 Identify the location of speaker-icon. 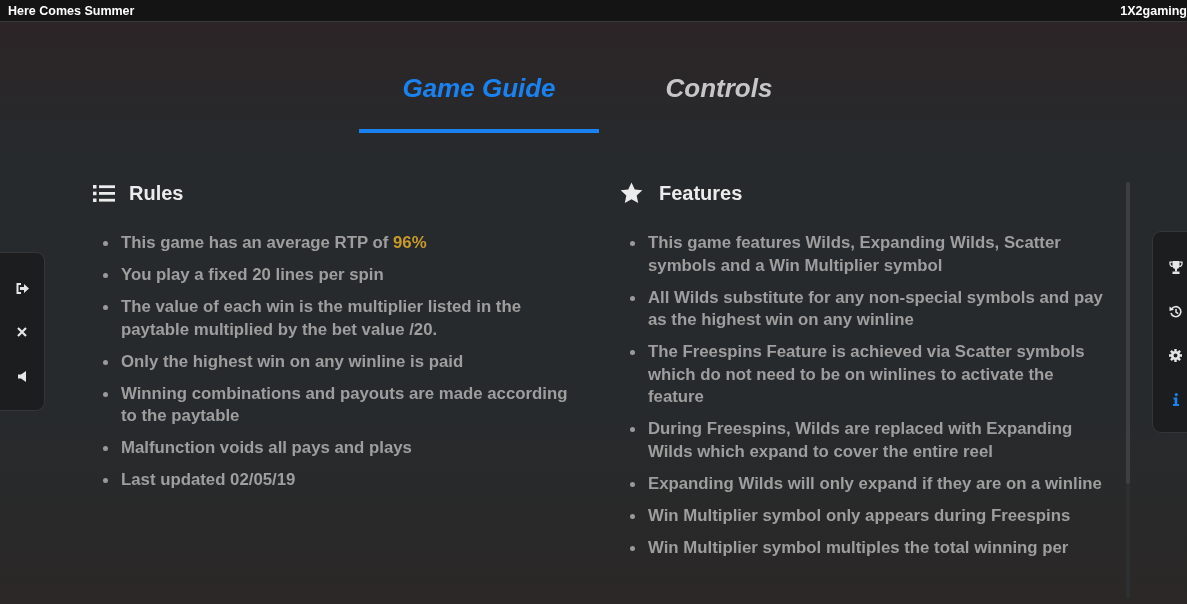
(22, 376).